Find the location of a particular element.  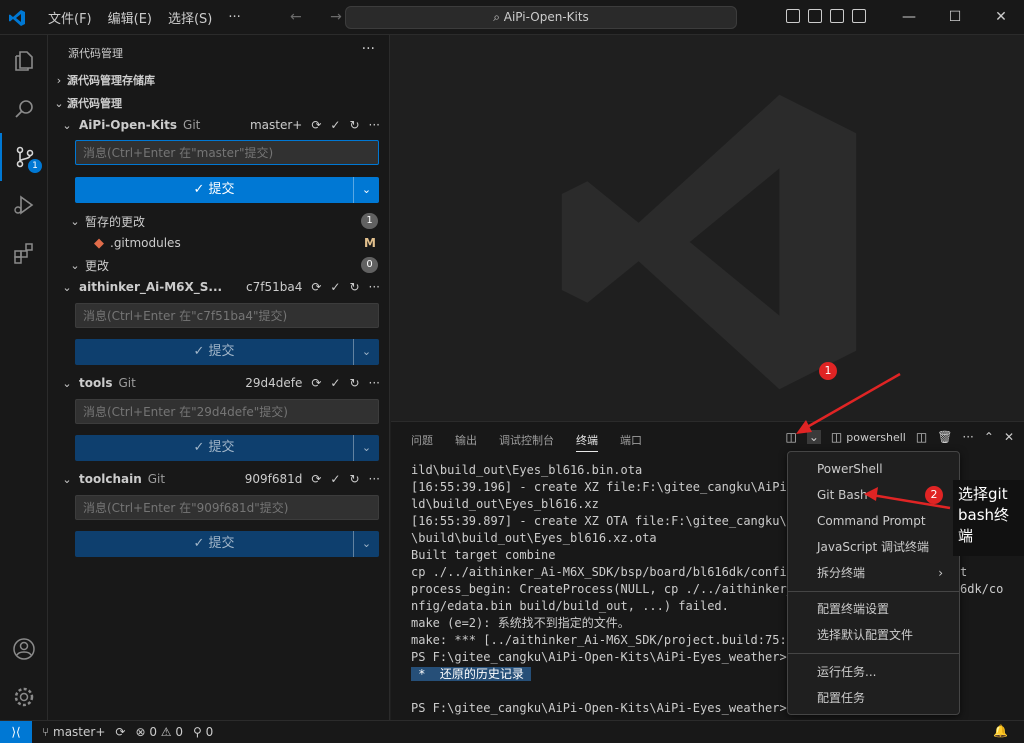

menu-item-split-terminal: 拆分终端 › is located at coordinates (873, 573).